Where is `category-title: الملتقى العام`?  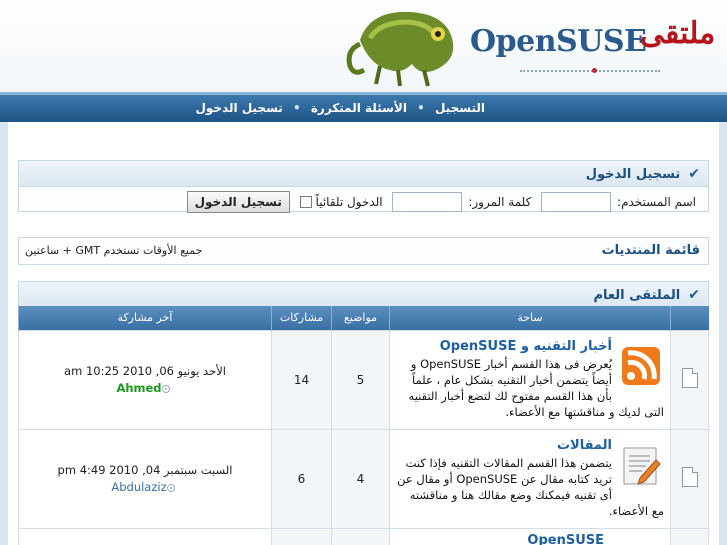
category-title: الملتقى العام is located at coordinates (636, 295).